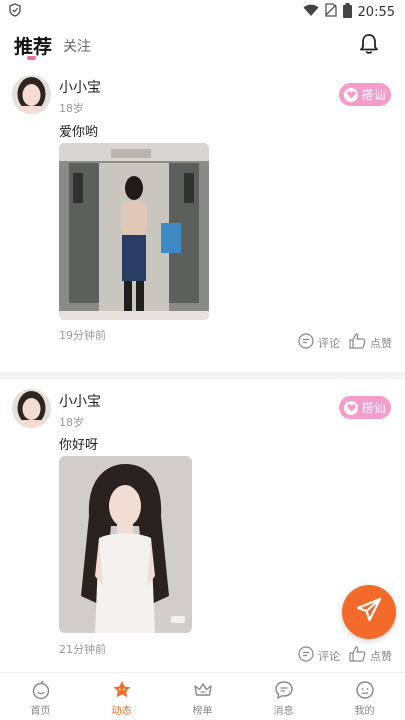 The height and width of the screenshot is (720, 405). I want to click on post-text: 你好呀, so click(79, 445).